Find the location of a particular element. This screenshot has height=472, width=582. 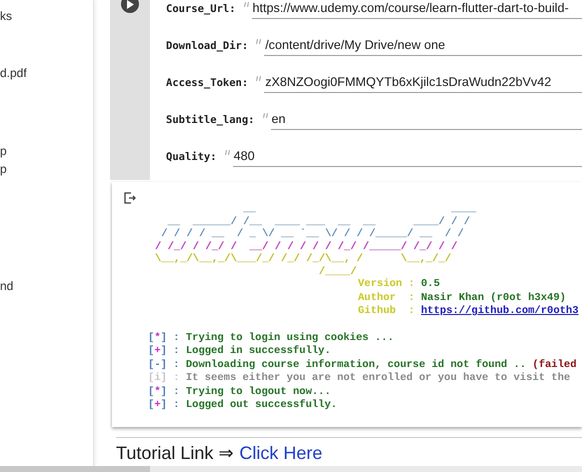

info-value: 0.5 is located at coordinates (430, 285).